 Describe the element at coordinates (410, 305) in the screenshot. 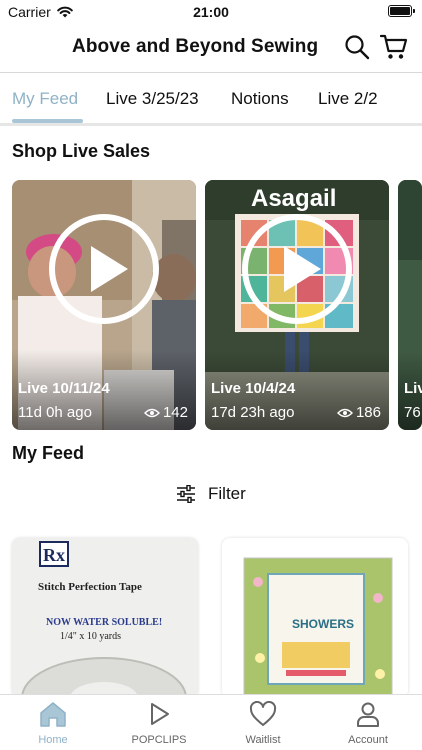

I see `live-sale-card: Liv 76` at that location.